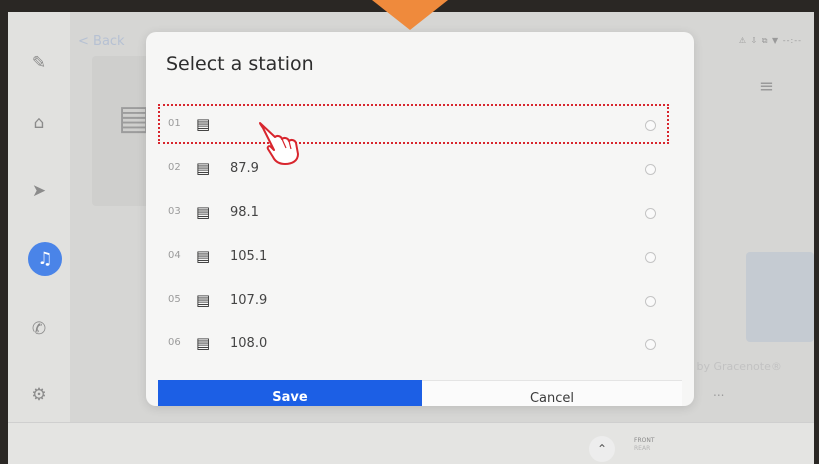  I want to click on dialog-title: Select a station, so click(240, 64).